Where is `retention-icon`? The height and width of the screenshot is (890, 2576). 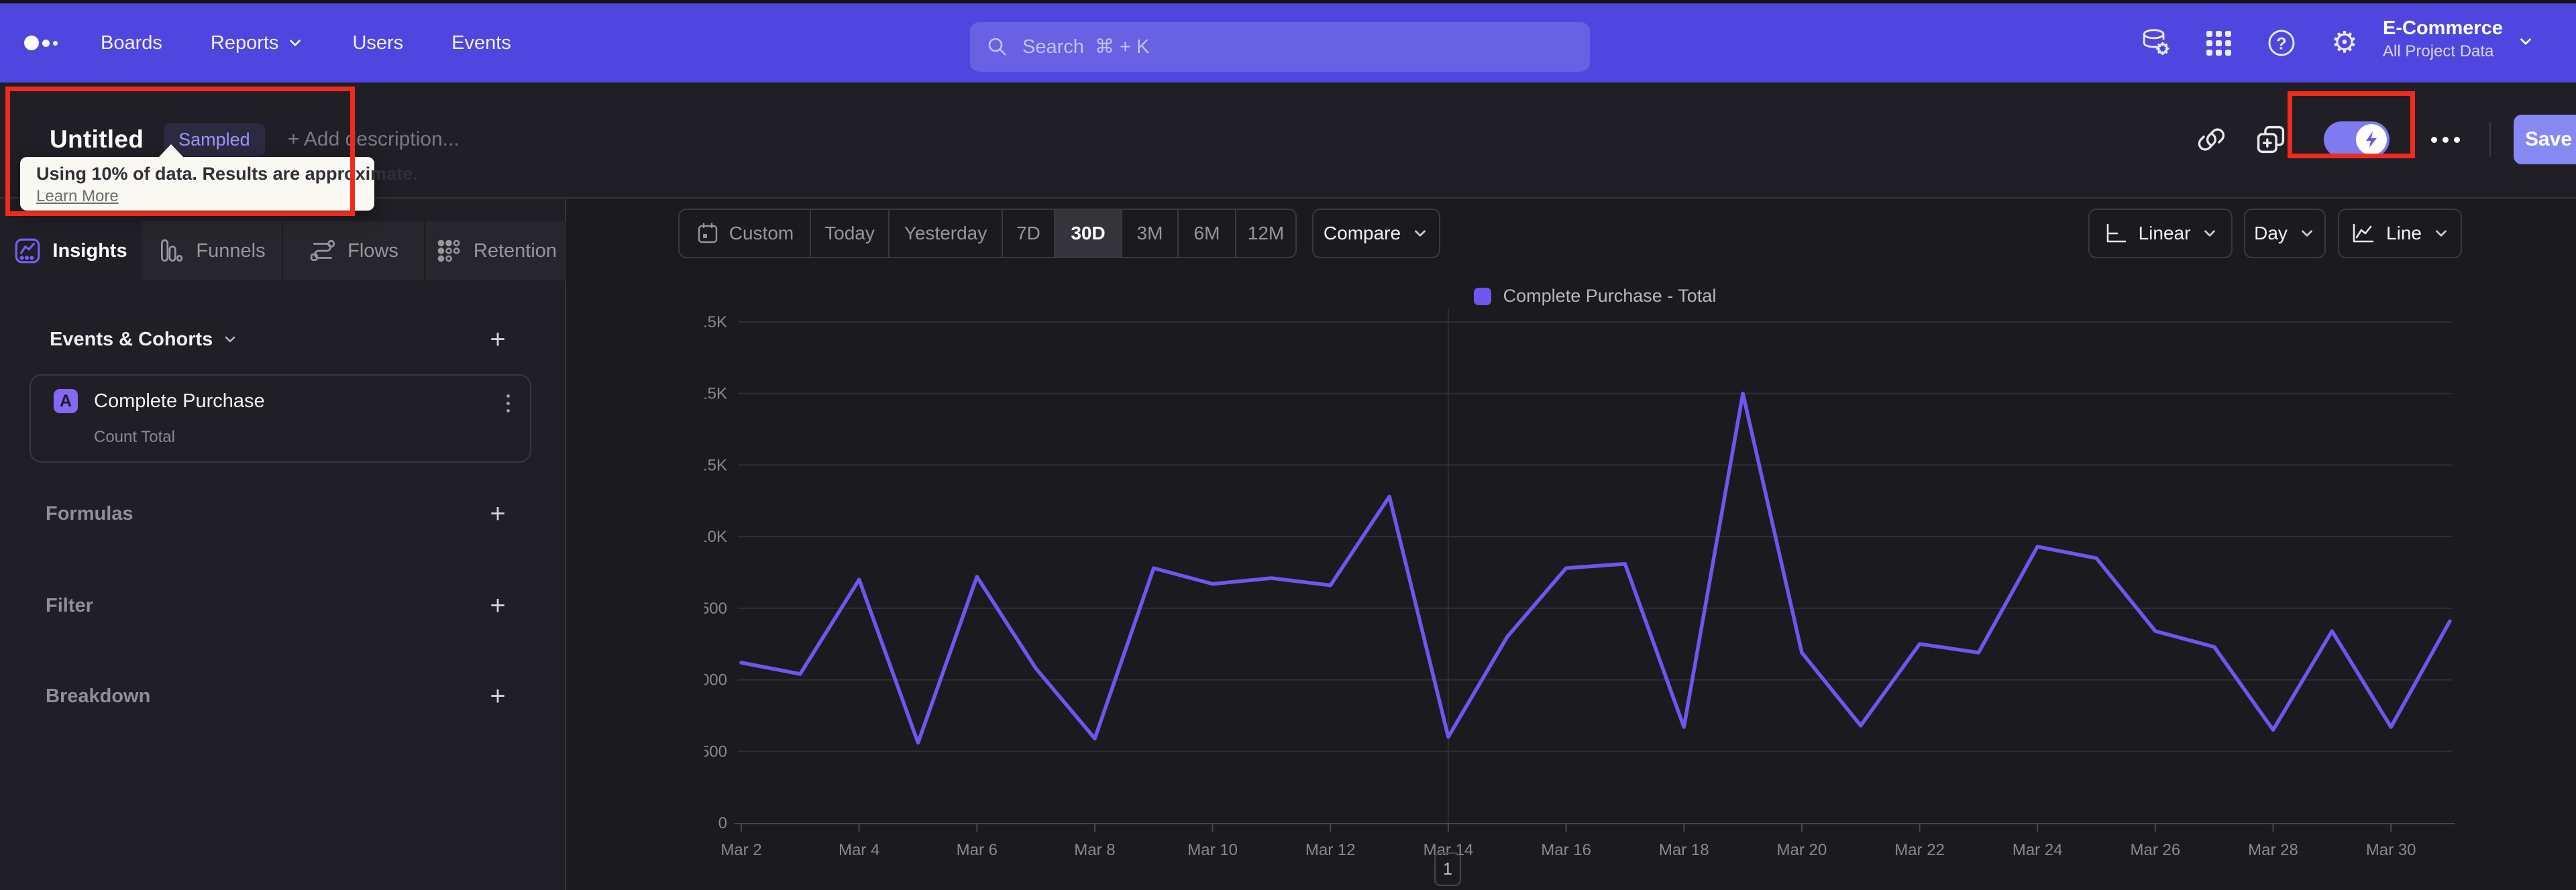
retention-icon is located at coordinates (448, 250).